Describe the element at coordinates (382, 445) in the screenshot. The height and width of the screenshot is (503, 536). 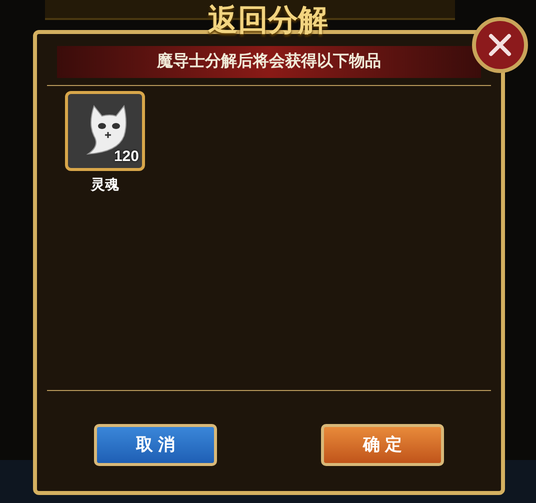
I see `confirm-button: 确 定` at that location.